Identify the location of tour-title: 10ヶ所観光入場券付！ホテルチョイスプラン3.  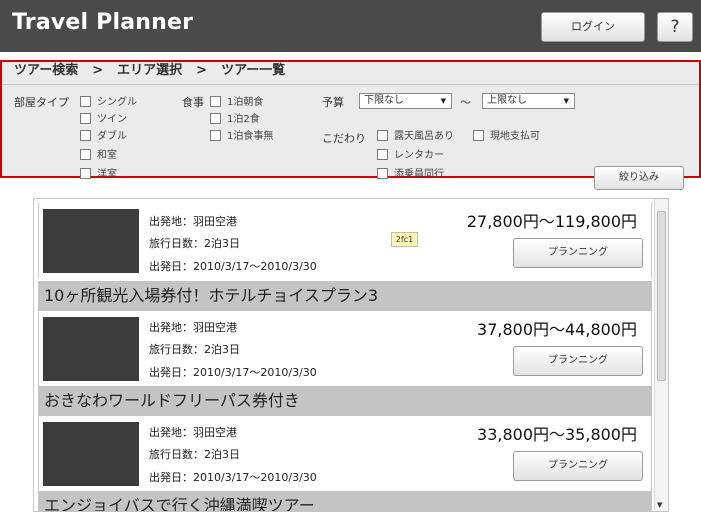
(345, 296).